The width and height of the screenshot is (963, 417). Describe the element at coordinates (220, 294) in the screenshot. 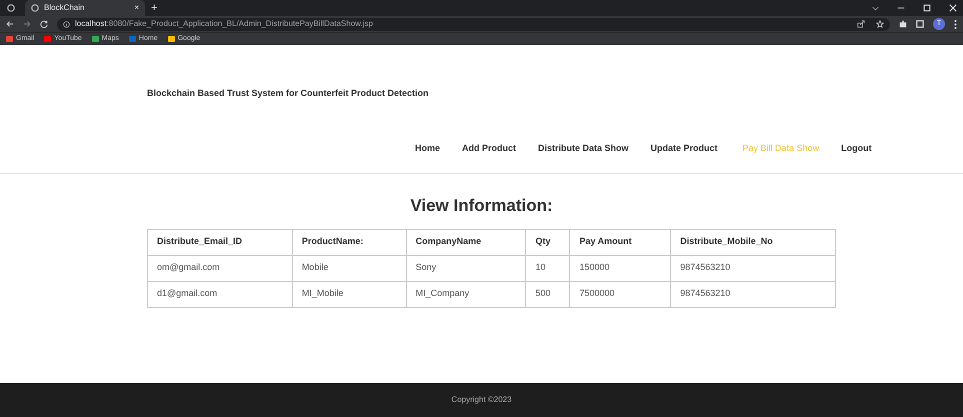

I see `table-cell: d1@gmail.com` at that location.